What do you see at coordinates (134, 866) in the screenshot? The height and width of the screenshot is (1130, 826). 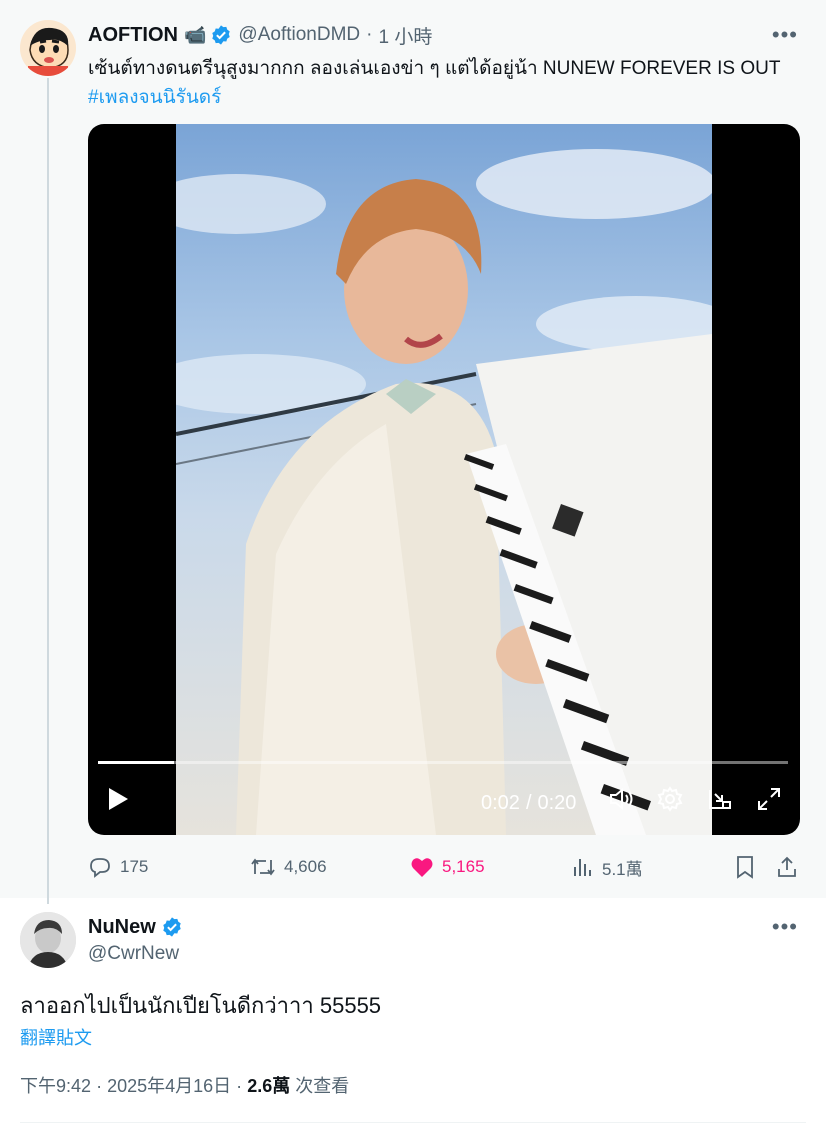 I see `reply-count: 175` at bounding box center [134, 866].